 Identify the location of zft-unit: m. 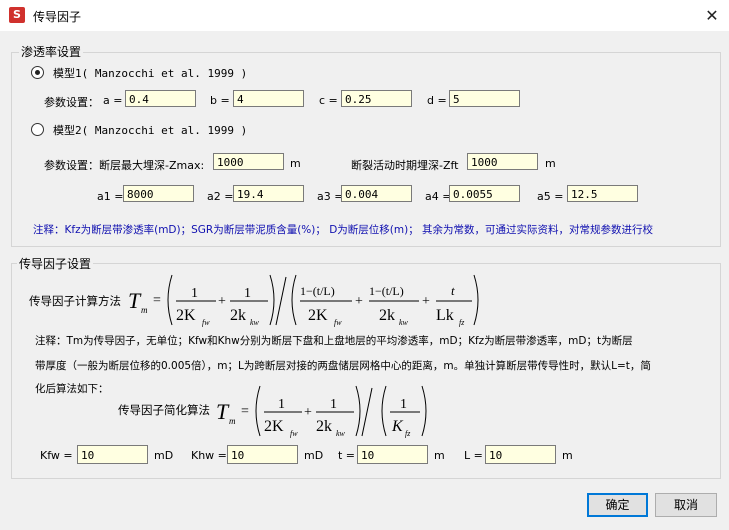
(550, 163).